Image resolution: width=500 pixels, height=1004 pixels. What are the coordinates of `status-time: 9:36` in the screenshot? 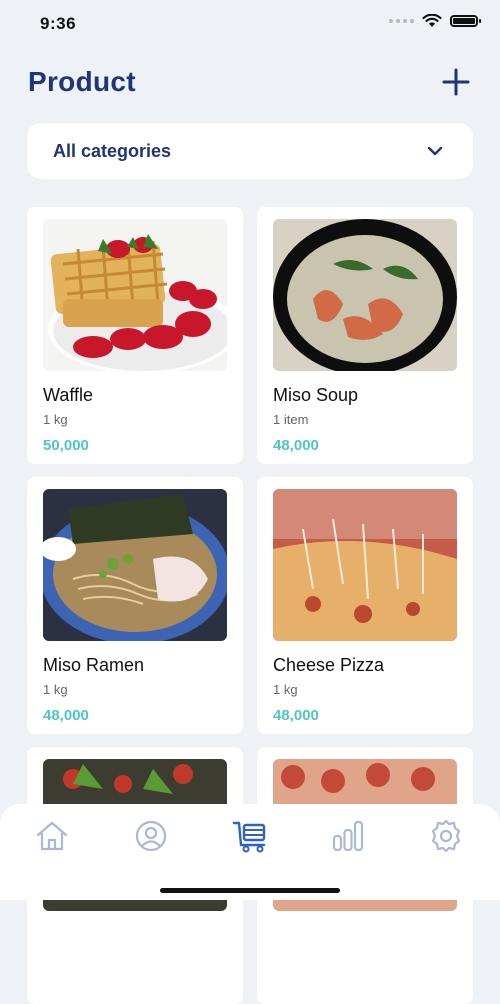 It's located at (58, 23).